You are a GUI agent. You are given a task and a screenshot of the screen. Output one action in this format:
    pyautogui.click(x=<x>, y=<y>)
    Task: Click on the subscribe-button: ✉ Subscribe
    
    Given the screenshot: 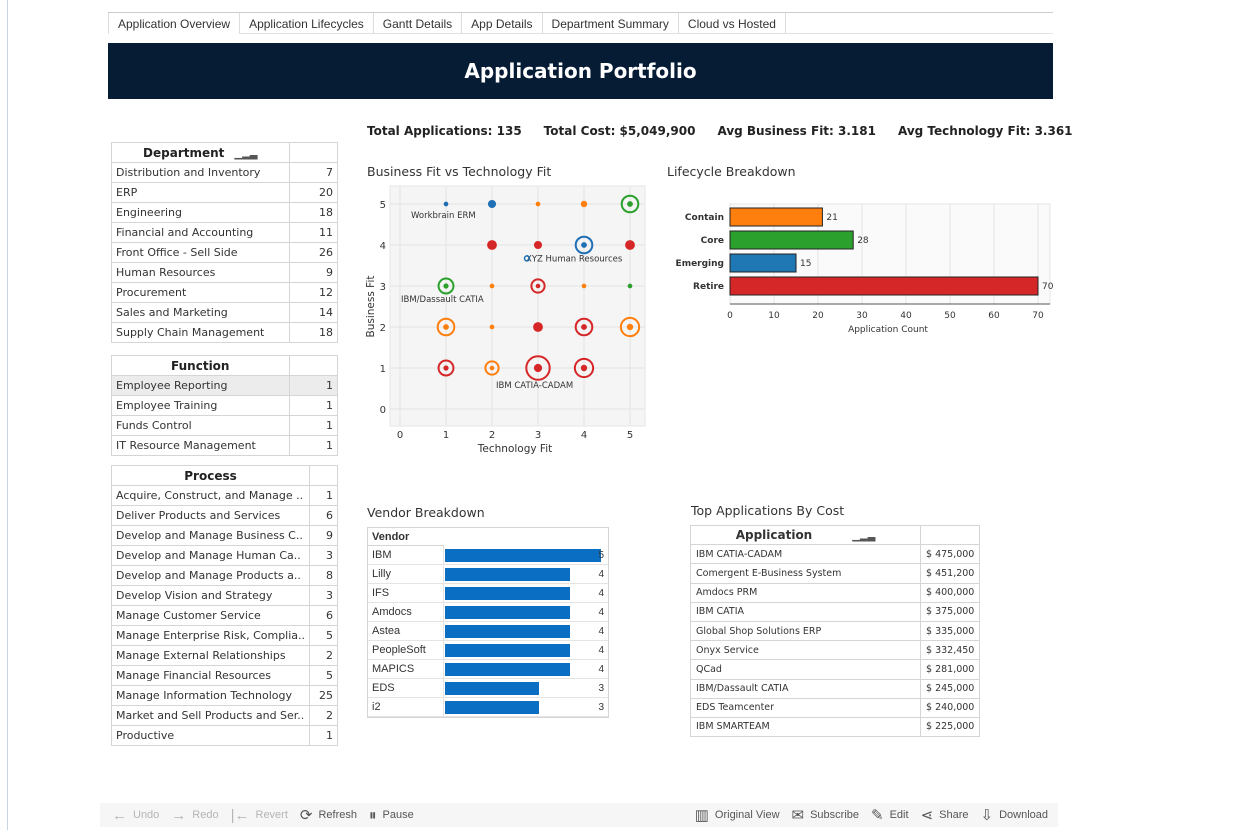 What is the action you would take?
    pyautogui.click(x=826, y=815)
    